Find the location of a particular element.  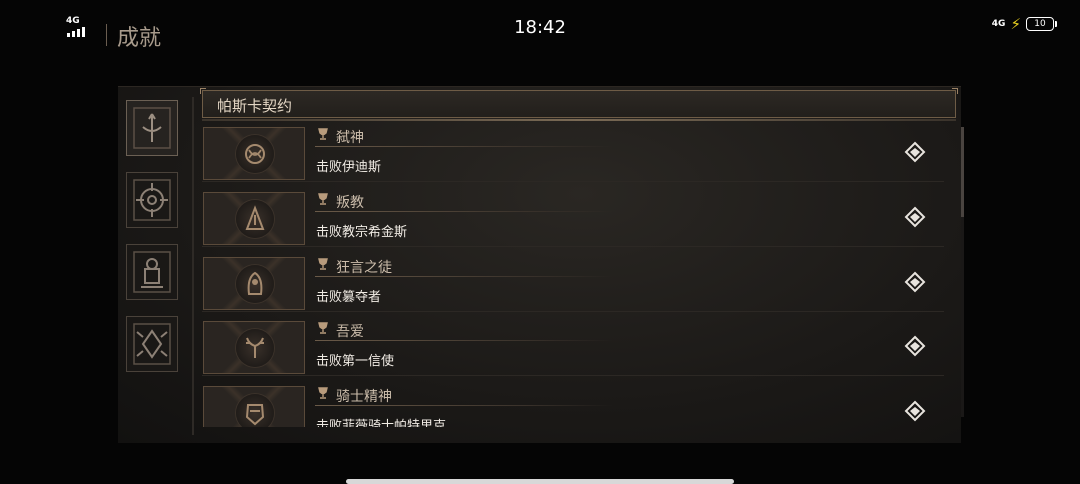

status-right-group: 4G ⚡ 10 is located at coordinates (1024, 24).